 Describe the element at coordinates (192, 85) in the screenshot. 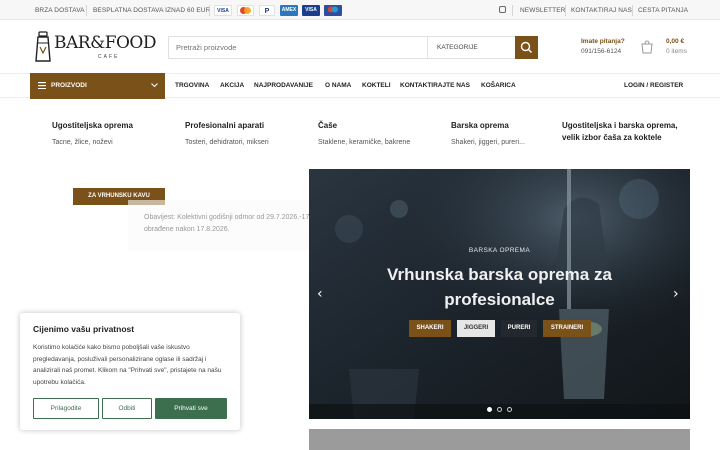

I see `nav-trgovina: TRGOVINA` at that location.